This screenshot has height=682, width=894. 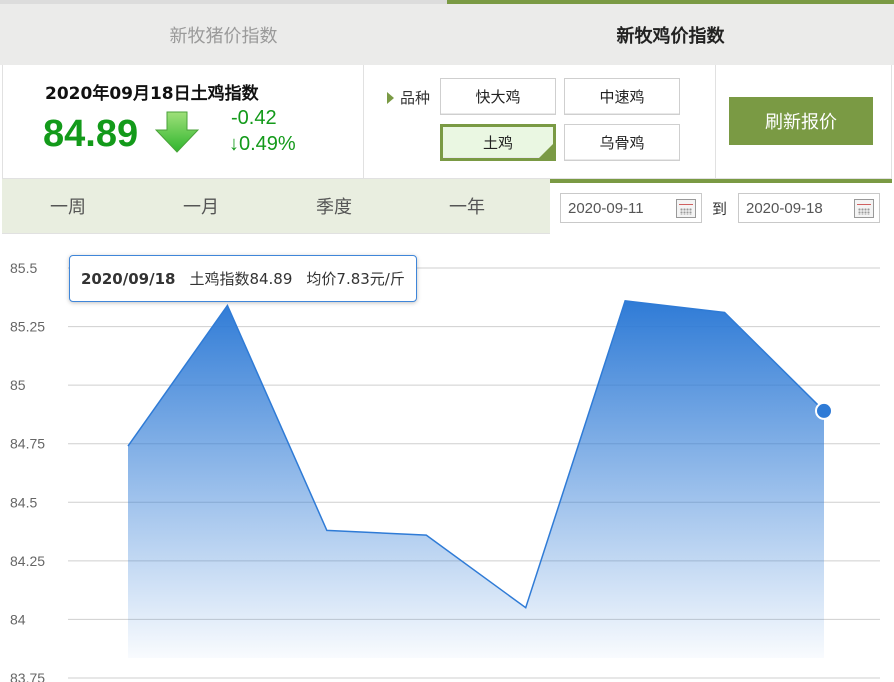 What do you see at coordinates (622, 96) in the screenshot?
I see `variety-button-medium: 中速鸡` at bounding box center [622, 96].